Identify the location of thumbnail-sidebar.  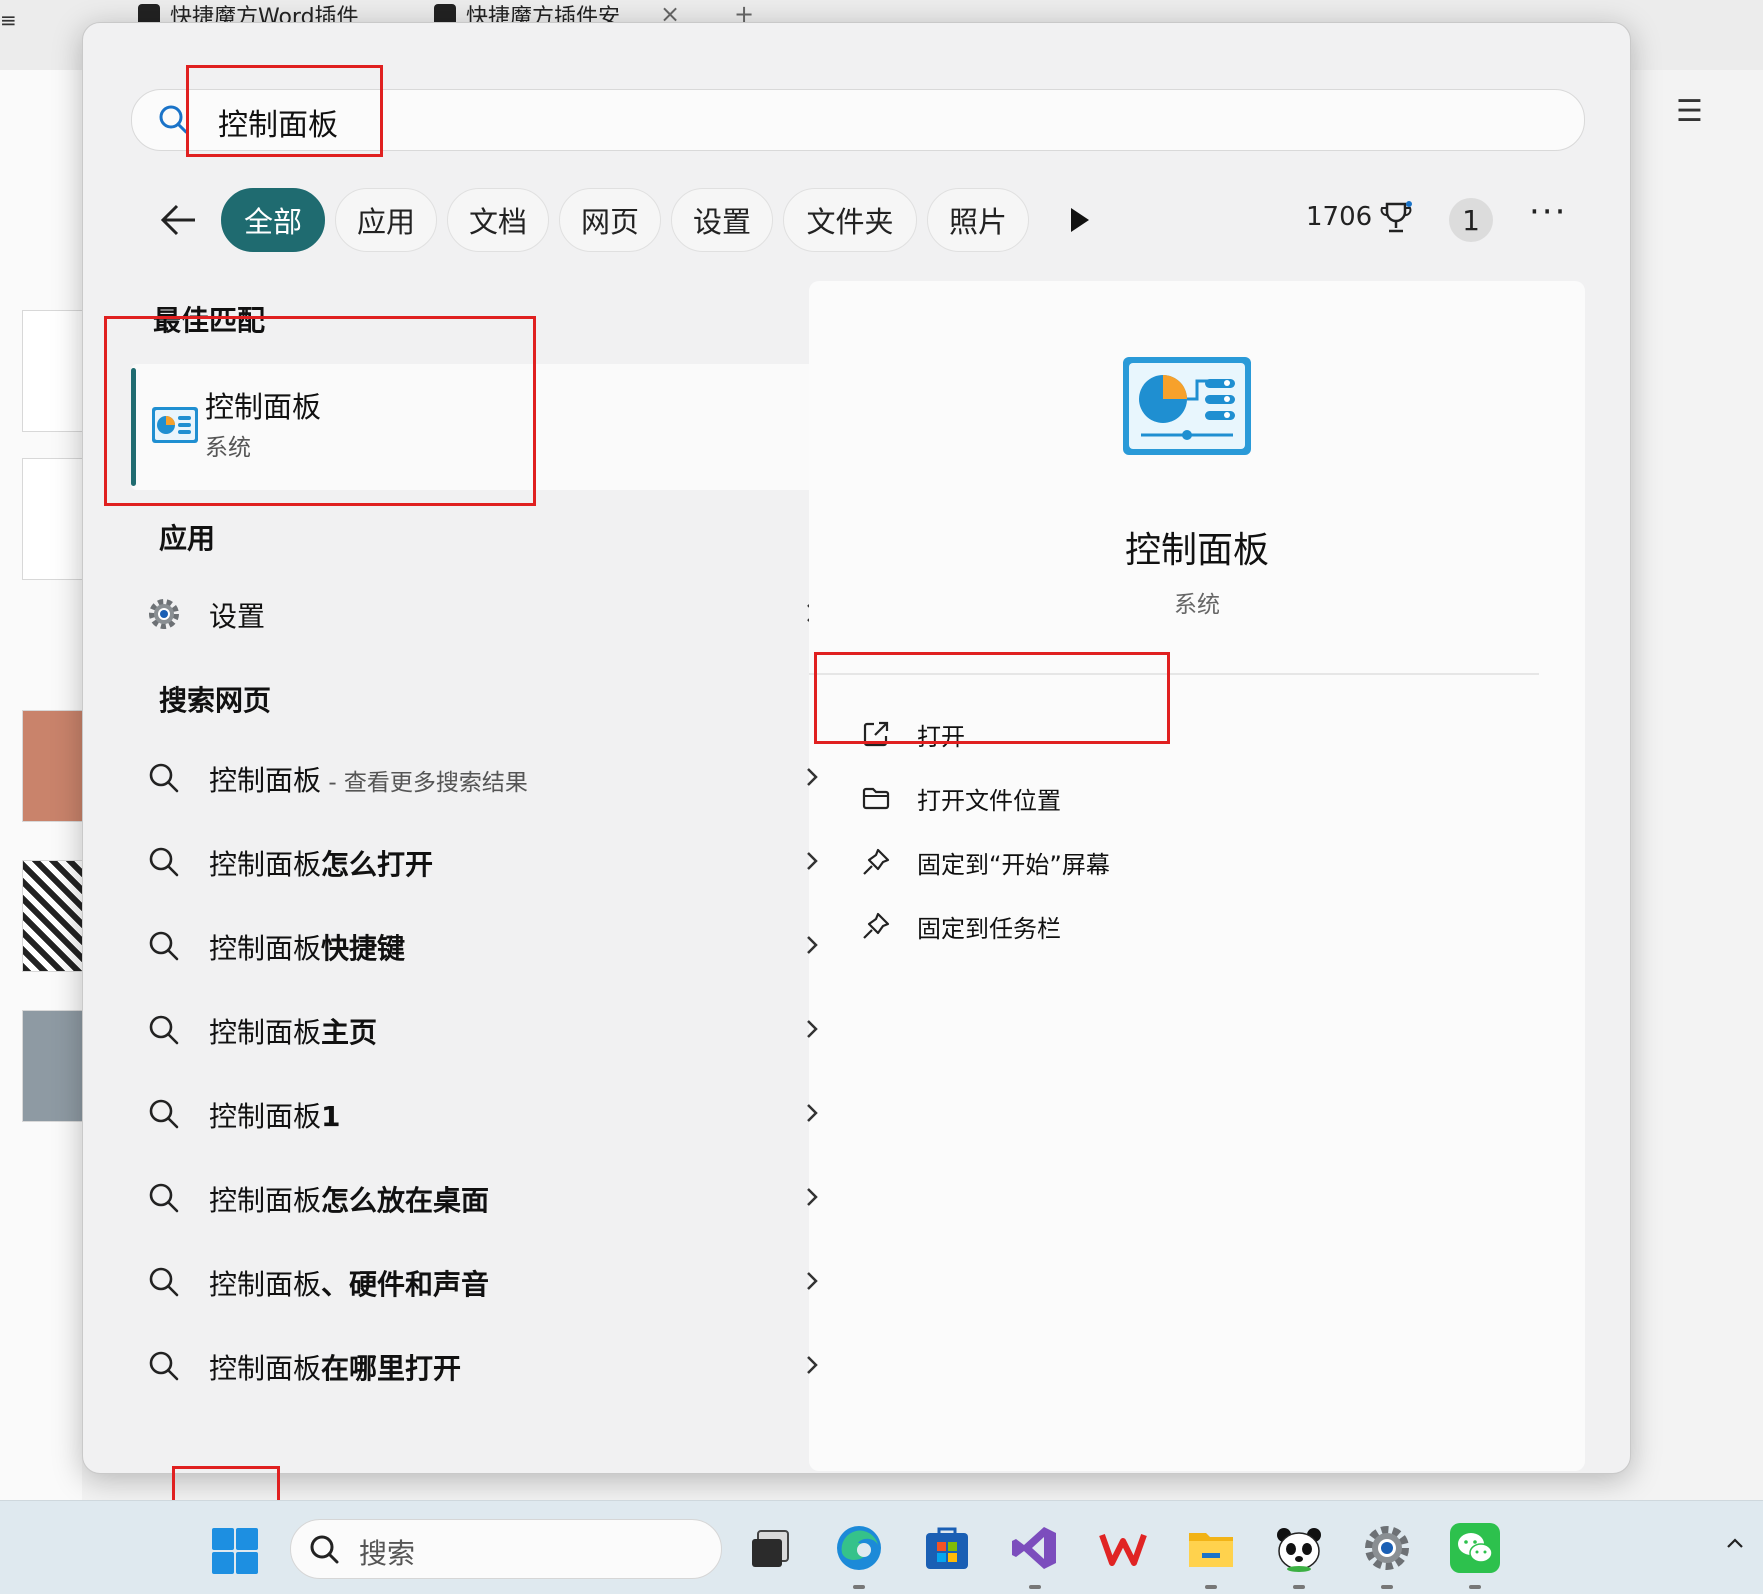
(42, 785).